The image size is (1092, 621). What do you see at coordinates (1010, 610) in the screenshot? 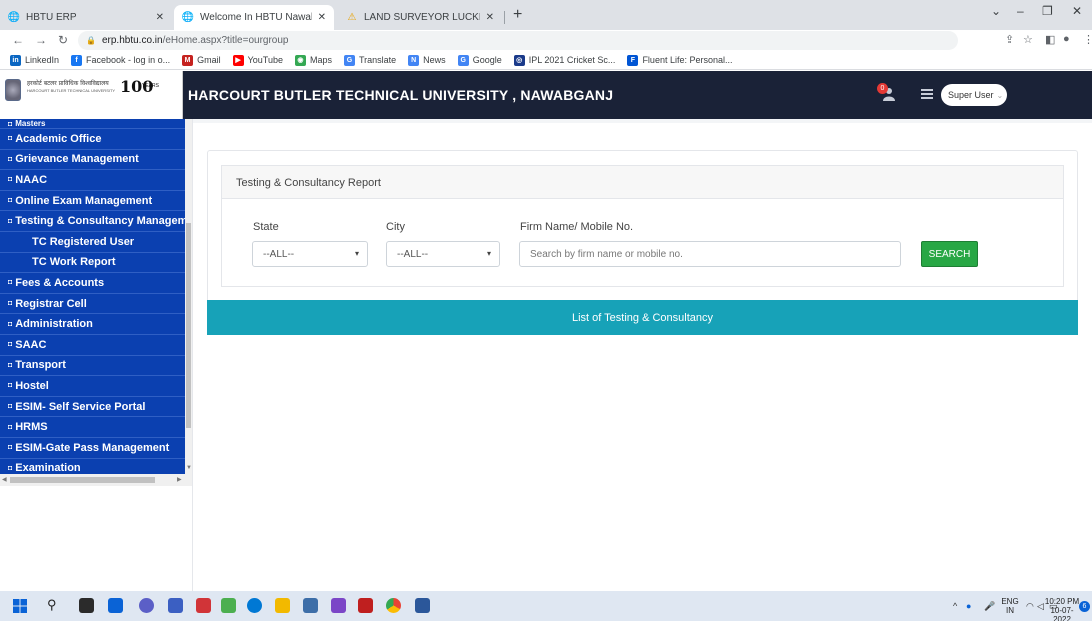
I see `region-code: IN` at bounding box center [1010, 610].